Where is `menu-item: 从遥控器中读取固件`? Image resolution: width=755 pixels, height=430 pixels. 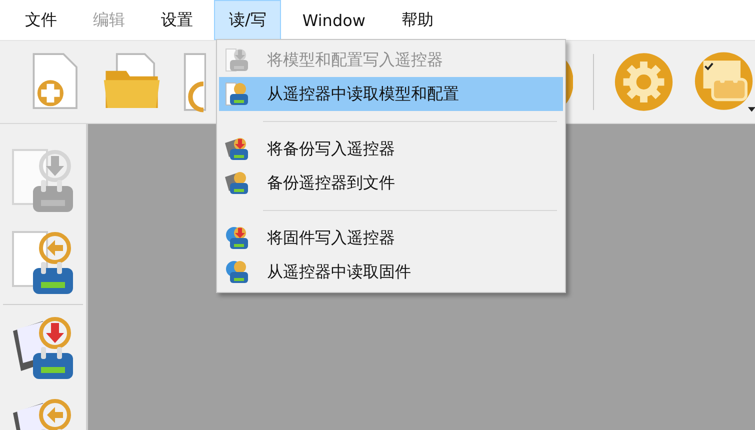 menu-item: 从遥控器中读取固件 is located at coordinates (391, 272).